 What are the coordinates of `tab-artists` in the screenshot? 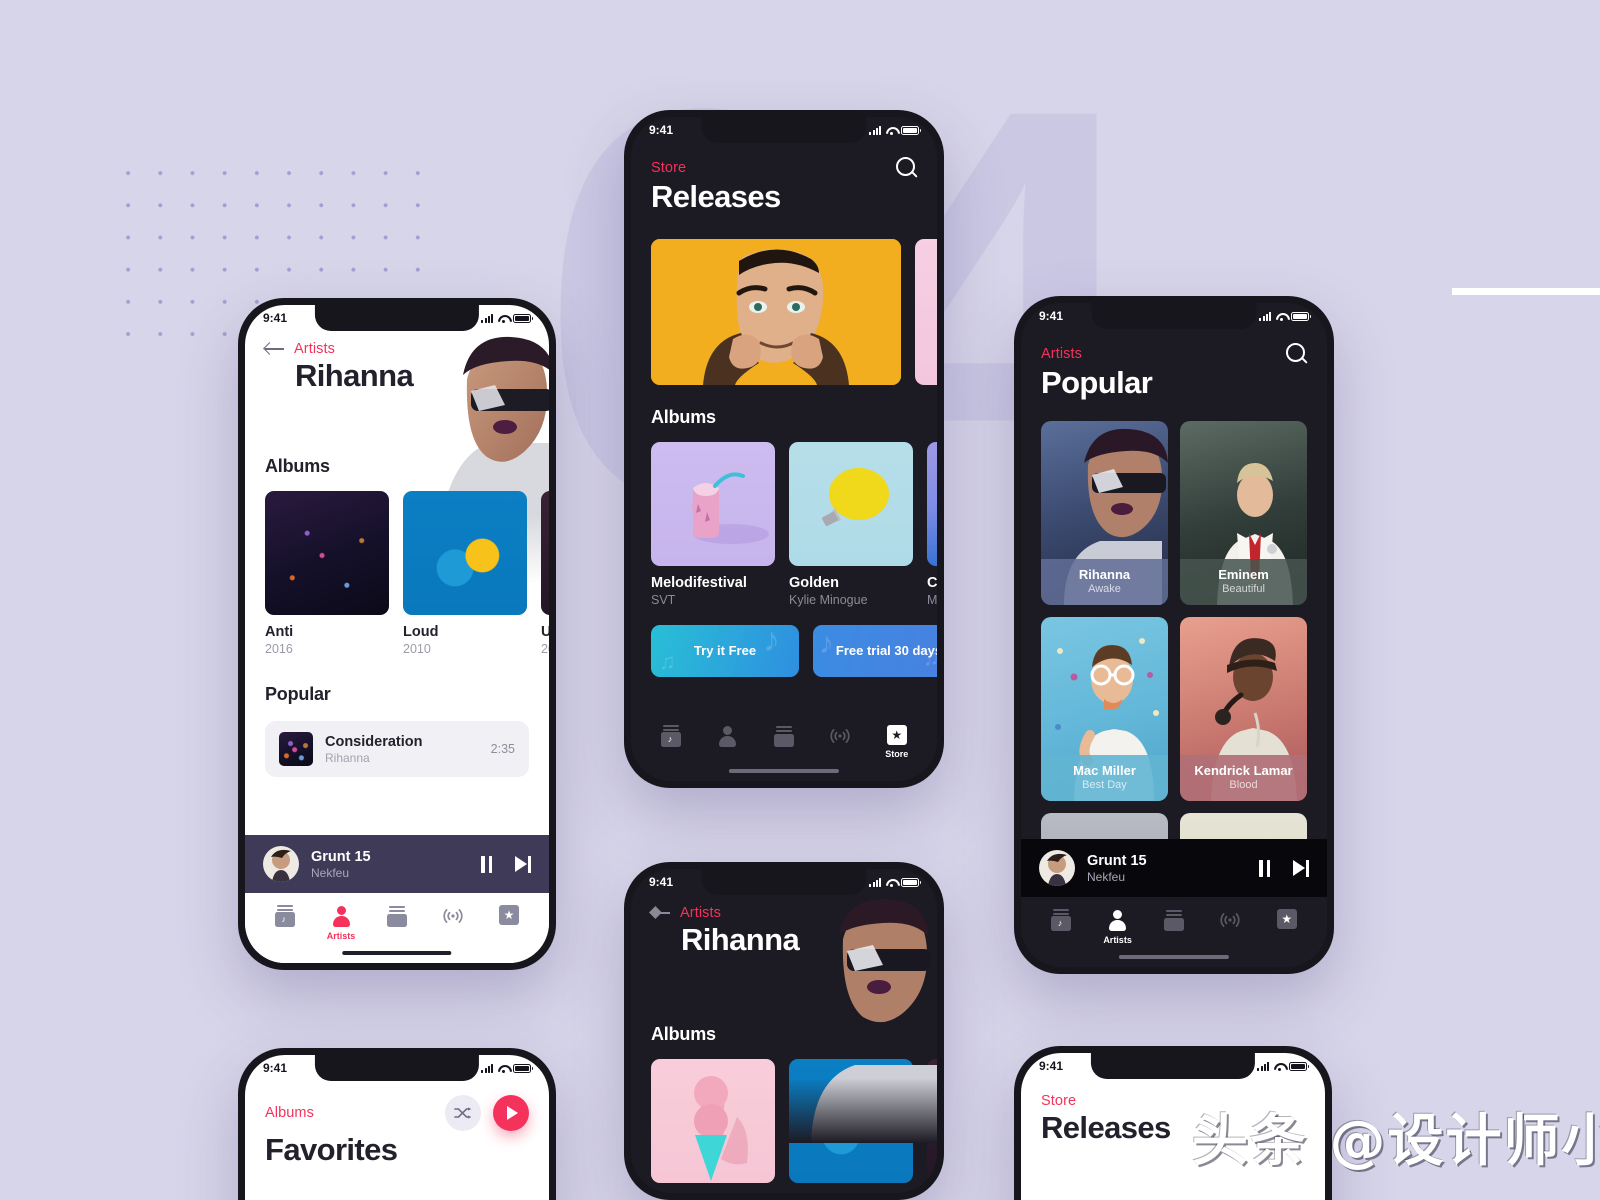 It's located at (728, 736).